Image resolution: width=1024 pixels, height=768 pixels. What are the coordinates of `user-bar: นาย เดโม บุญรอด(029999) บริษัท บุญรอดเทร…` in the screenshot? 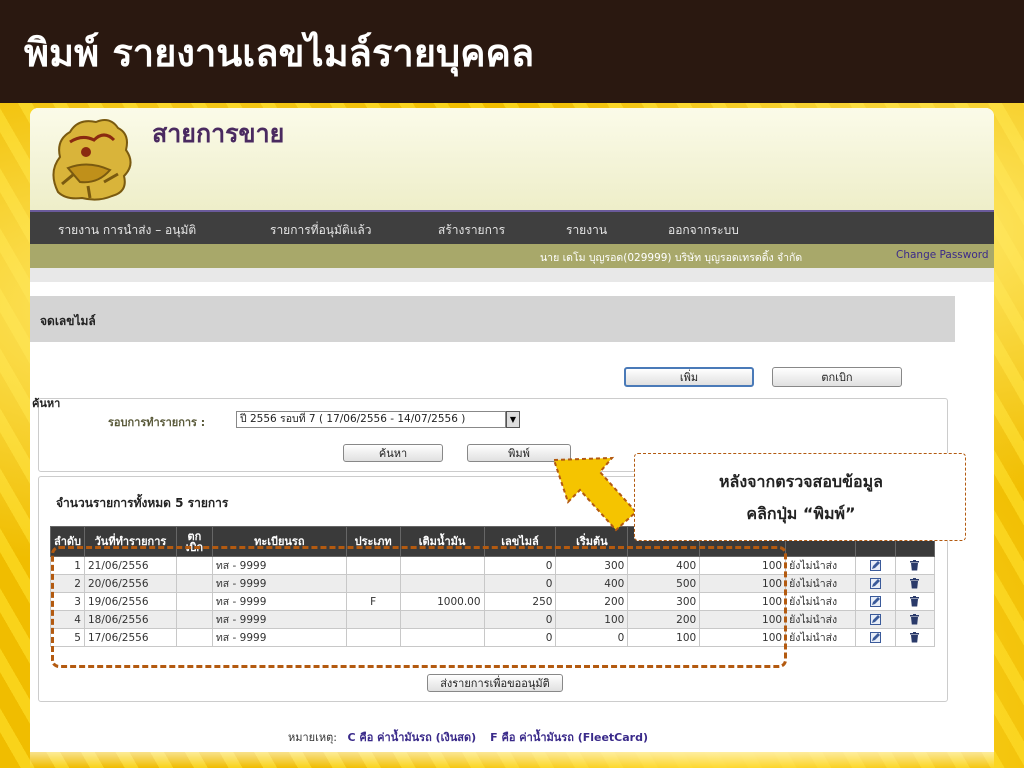 It's located at (512, 256).